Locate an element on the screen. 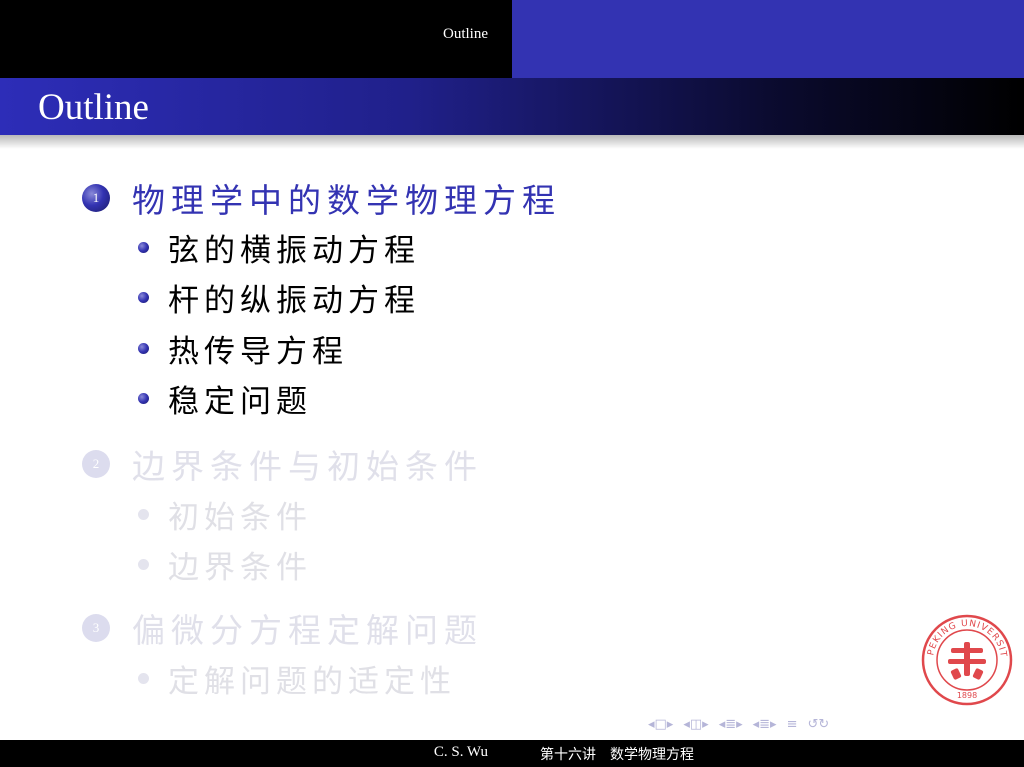 Image resolution: width=1024 pixels, height=767 pixels. subsection-title: 初始条件 is located at coordinates (240, 517).